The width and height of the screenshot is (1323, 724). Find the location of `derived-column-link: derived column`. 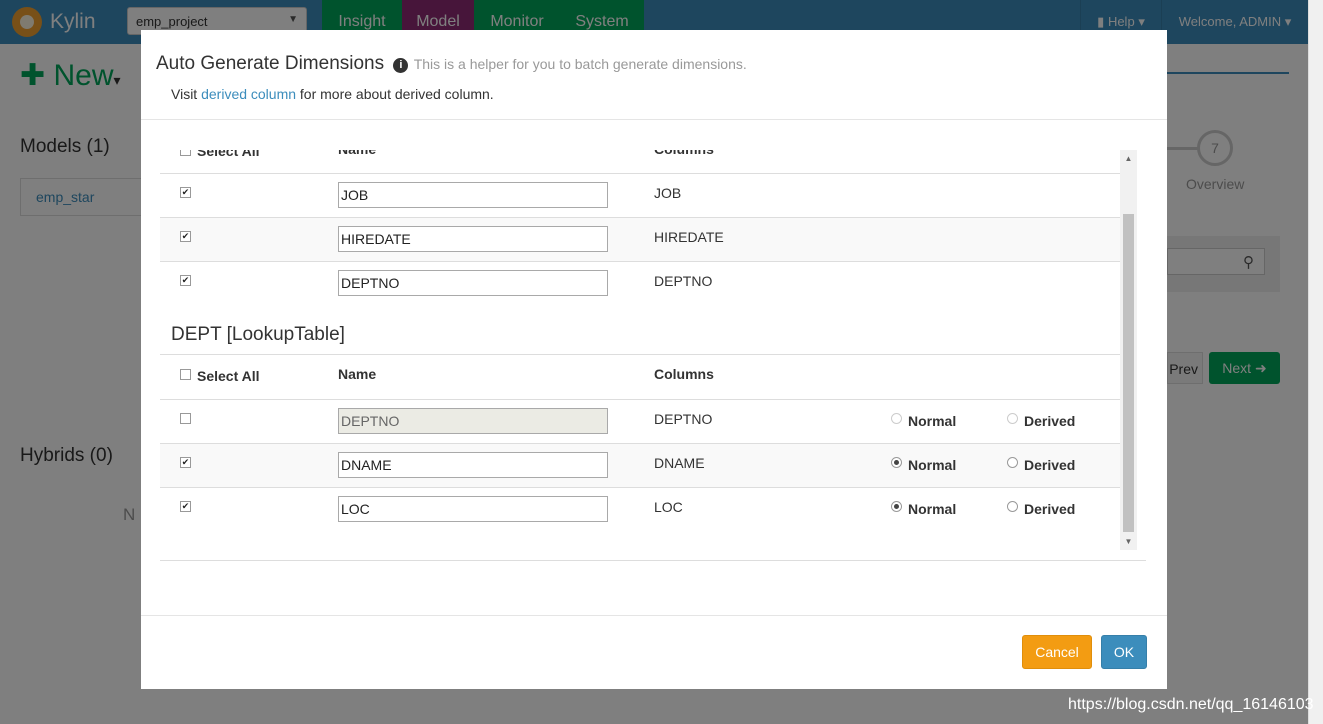

derived-column-link: derived column is located at coordinates (248, 94).